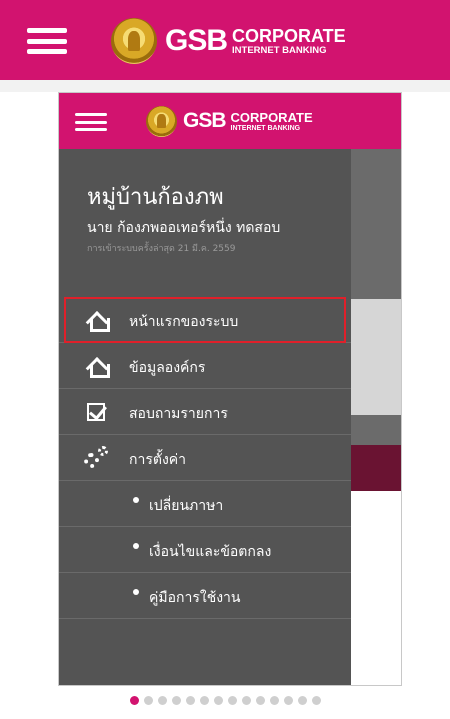 The image size is (450, 719). What do you see at coordinates (196, 40) in the screenshot?
I see `brand-name: GSB` at bounding box center [196, 40].